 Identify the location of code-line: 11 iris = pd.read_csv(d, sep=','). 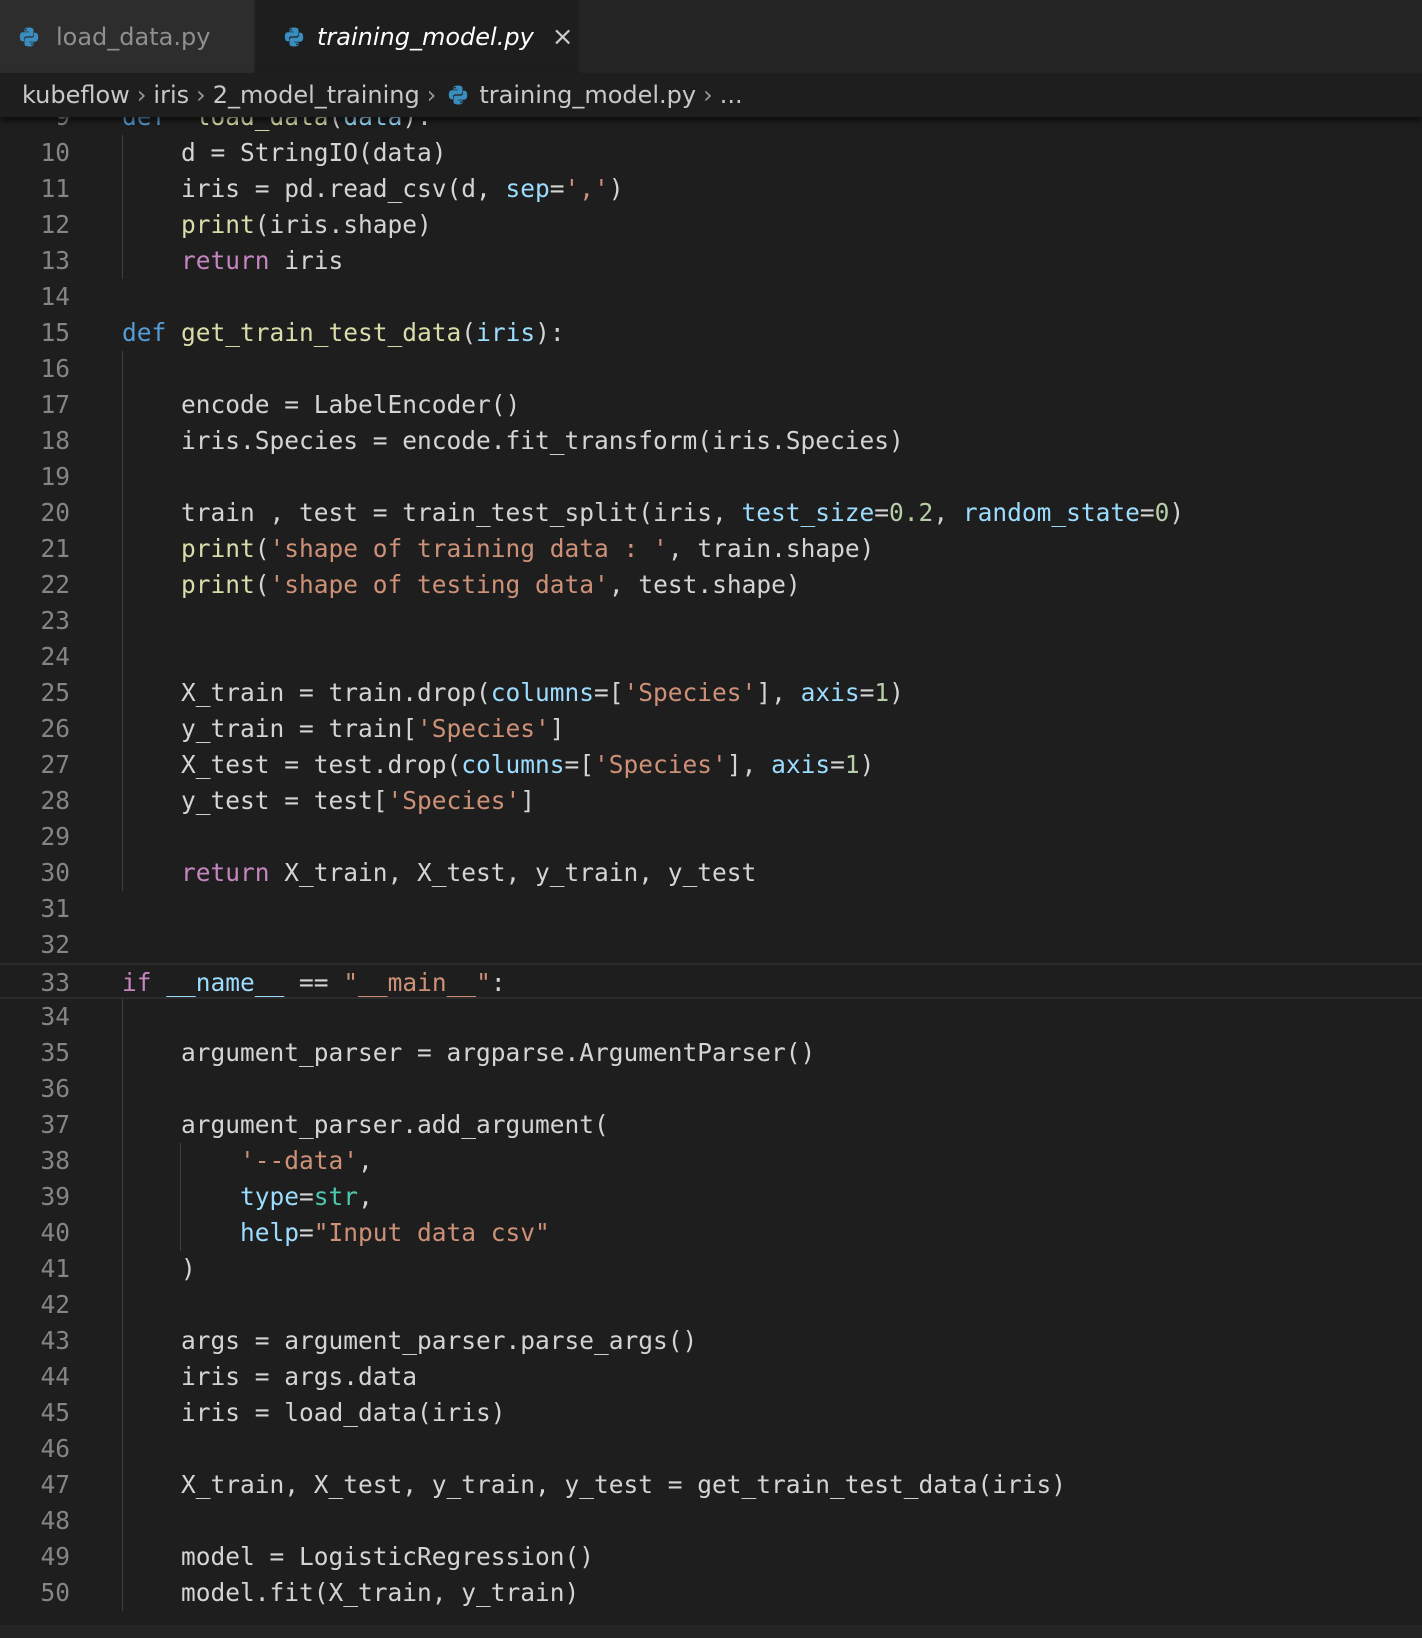
(711, 189).